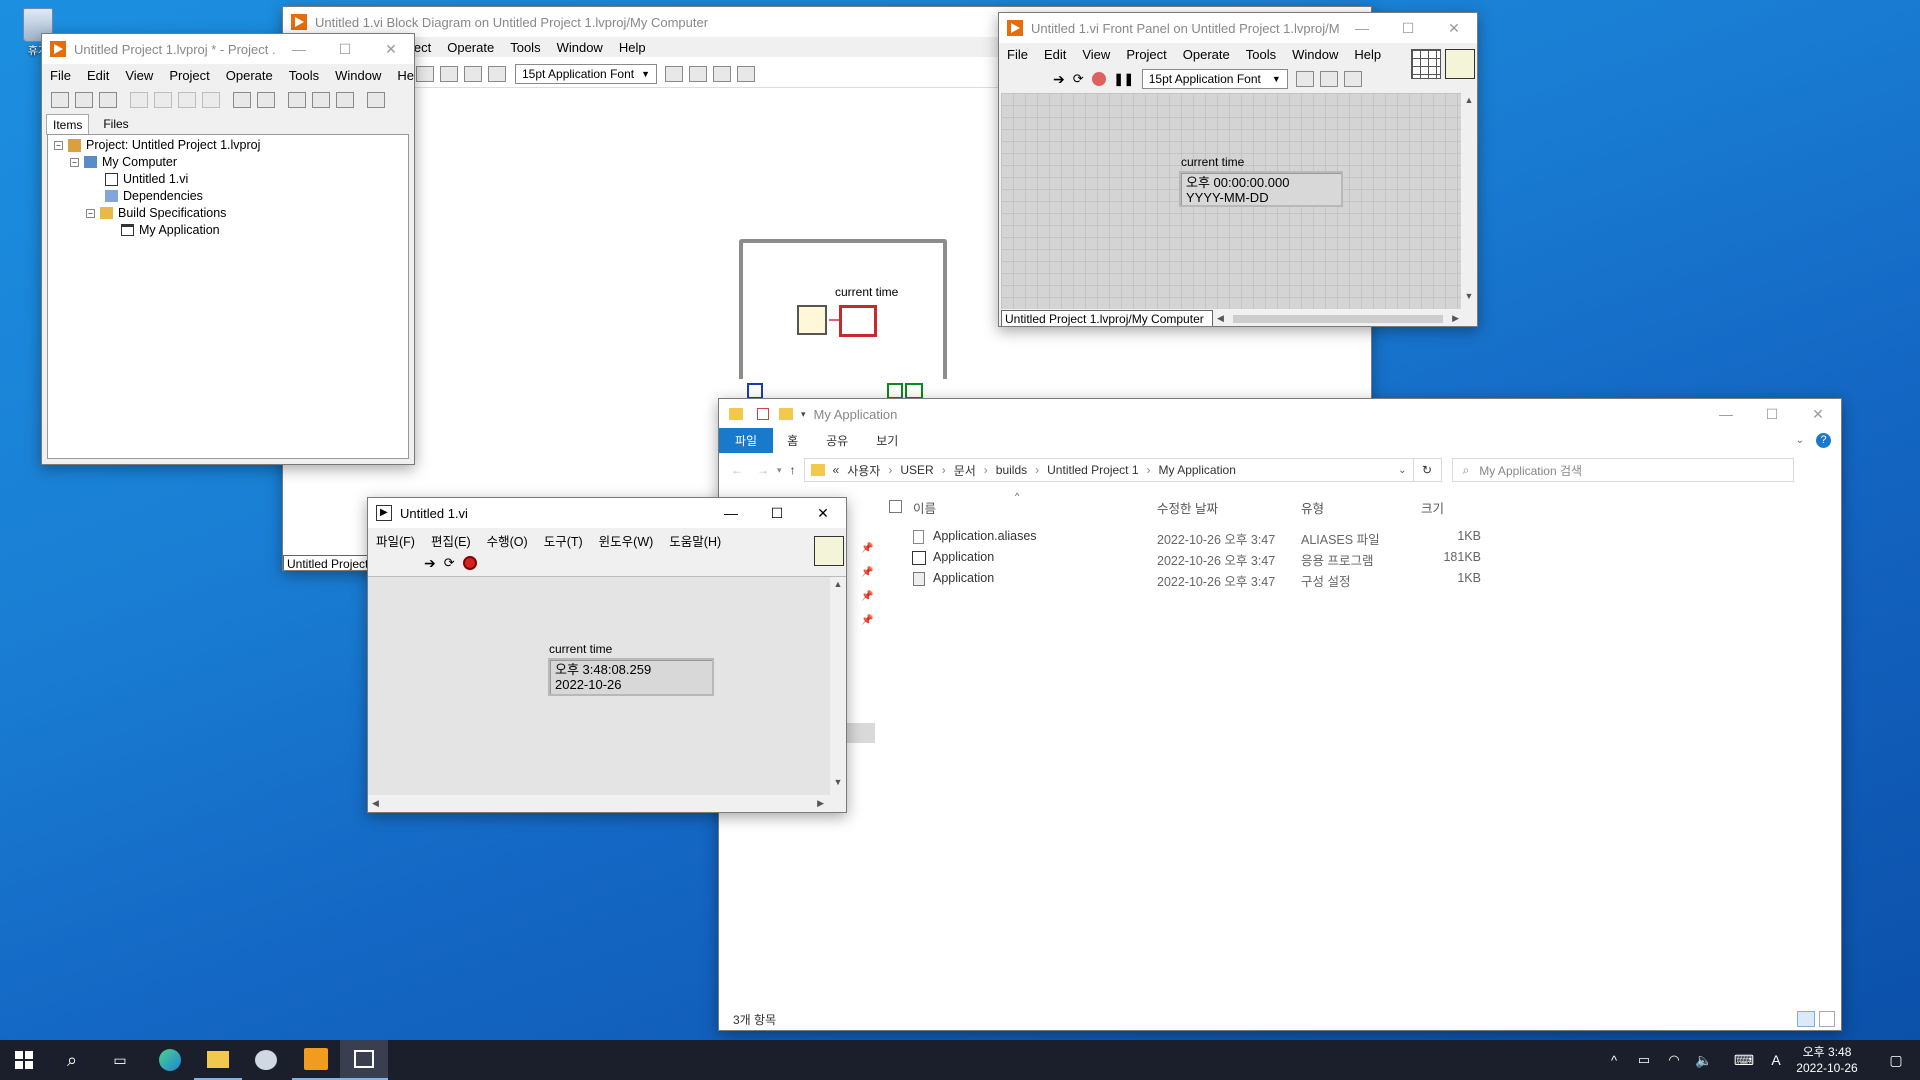 The width and height of the screenshot is (1920, 1080). I want to click on search-icon: ⌕, so click(72, 1060).